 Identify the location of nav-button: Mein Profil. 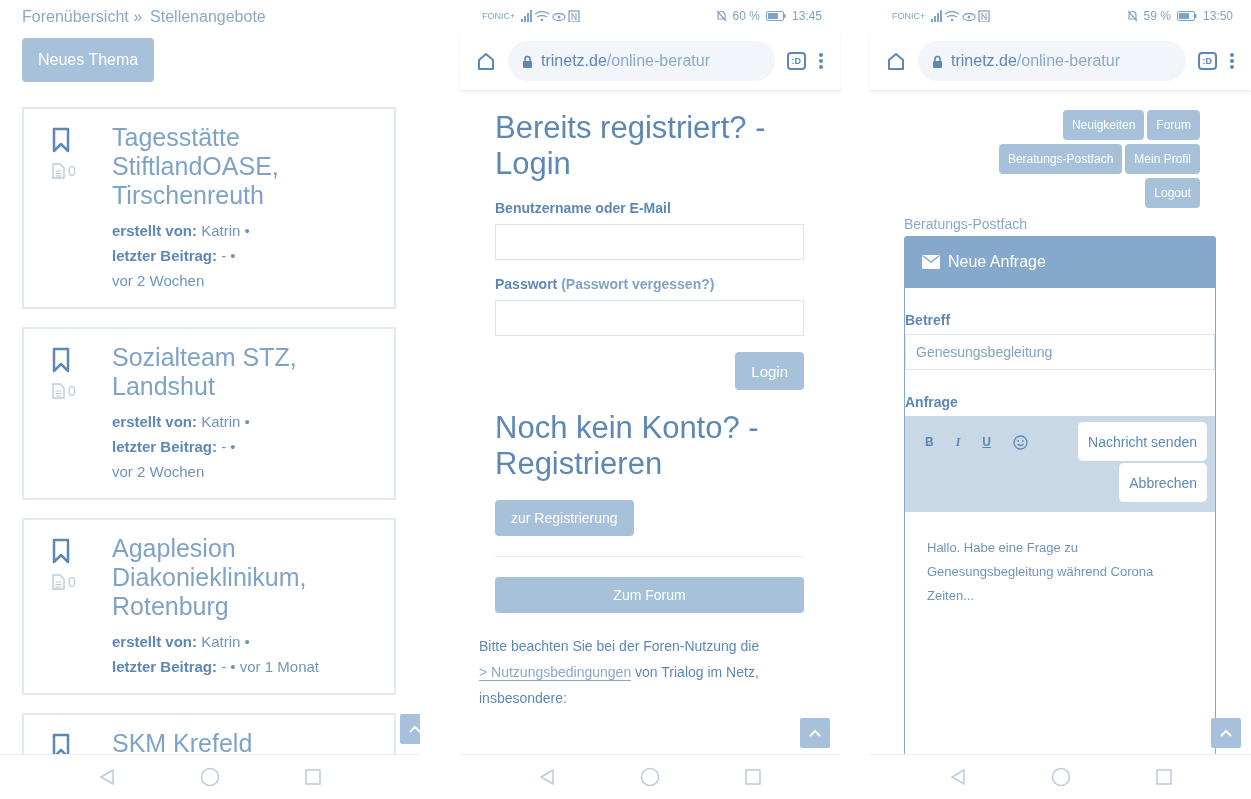
(1162, 159).